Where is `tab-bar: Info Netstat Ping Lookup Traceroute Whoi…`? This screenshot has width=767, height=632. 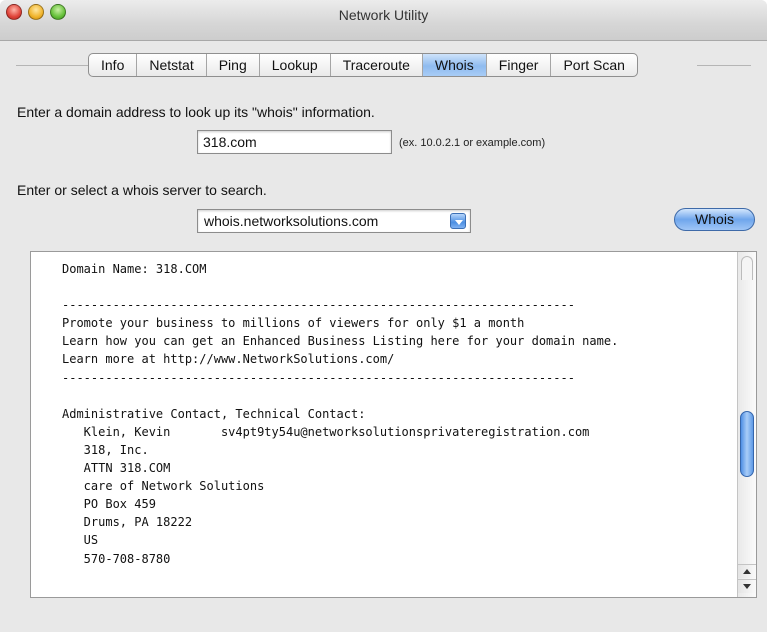 tab-bar: Info Netstat Ping Lookup Traceroute Whoi… is located at coordinates (363, 65).